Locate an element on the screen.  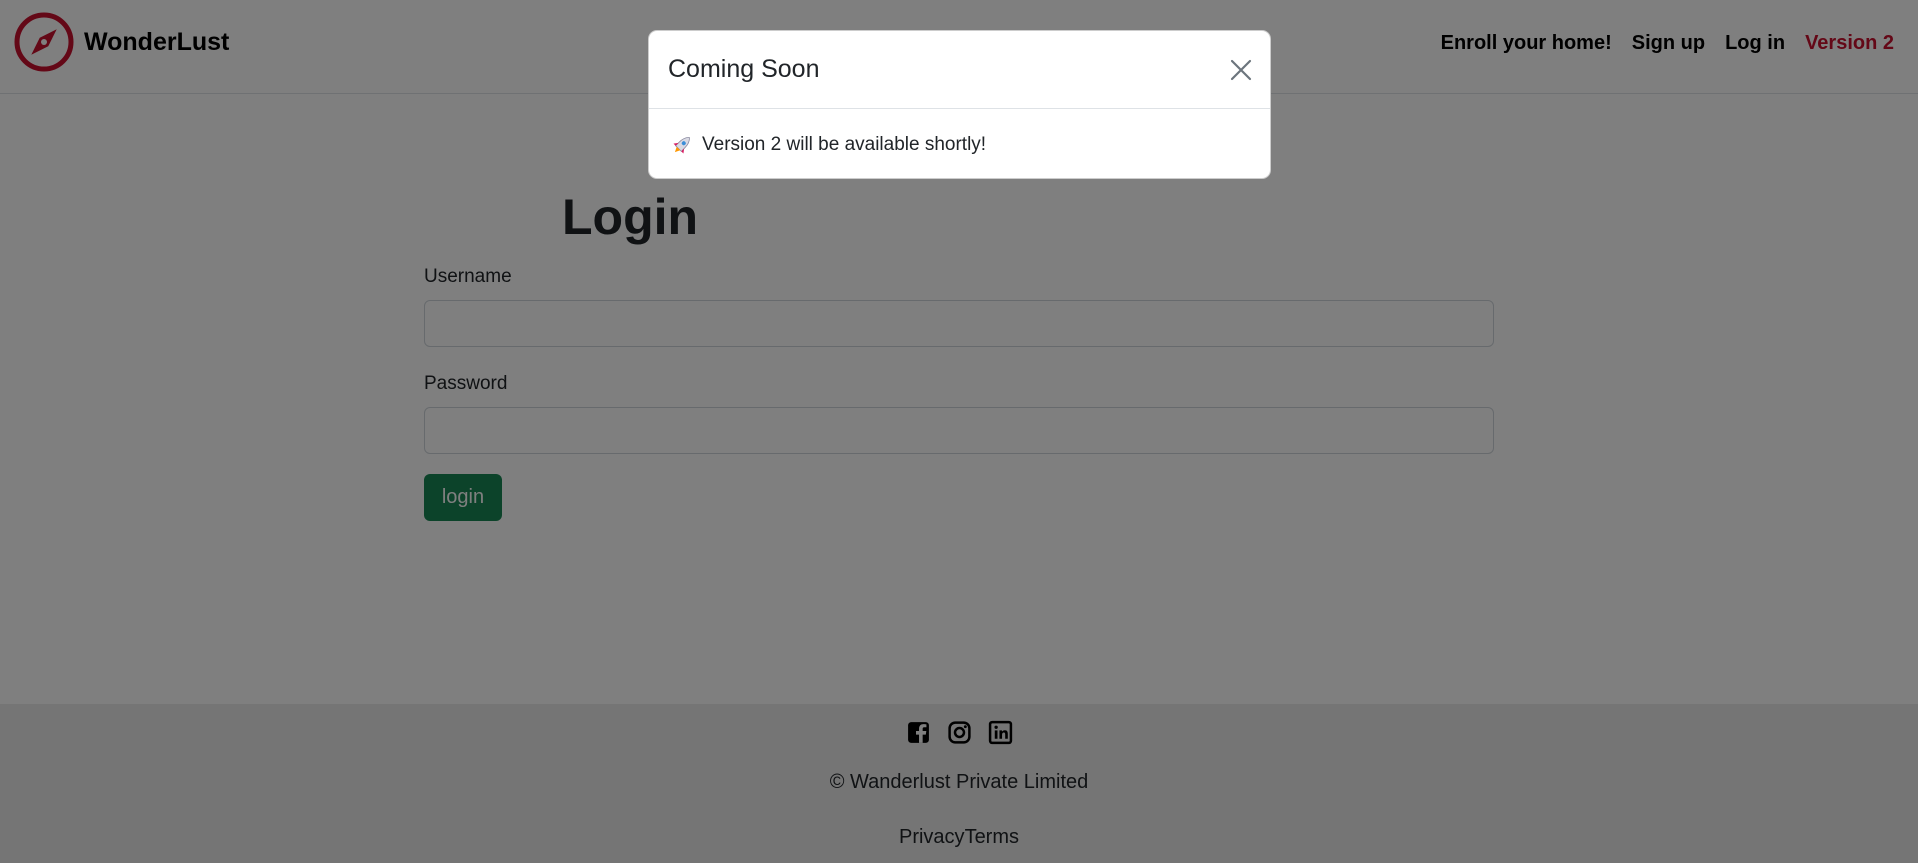
modal-body: Version 2 will be available shortly! is located at coordinates (959, 143).